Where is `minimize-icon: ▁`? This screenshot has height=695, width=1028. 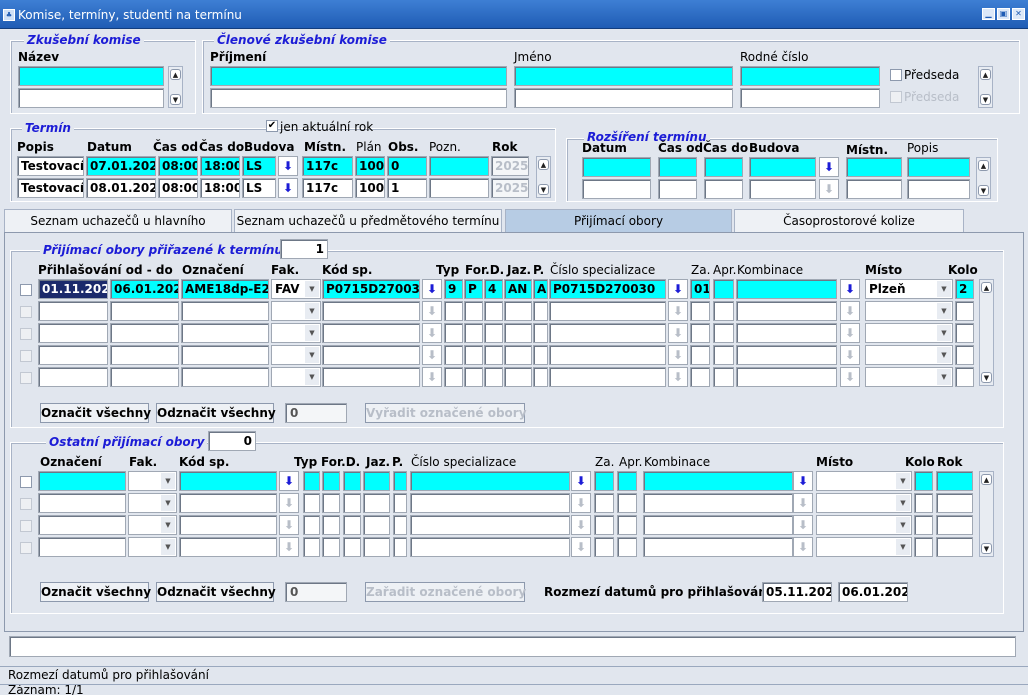
minimize-icon: ▁ is located at coordinates (988, 14).